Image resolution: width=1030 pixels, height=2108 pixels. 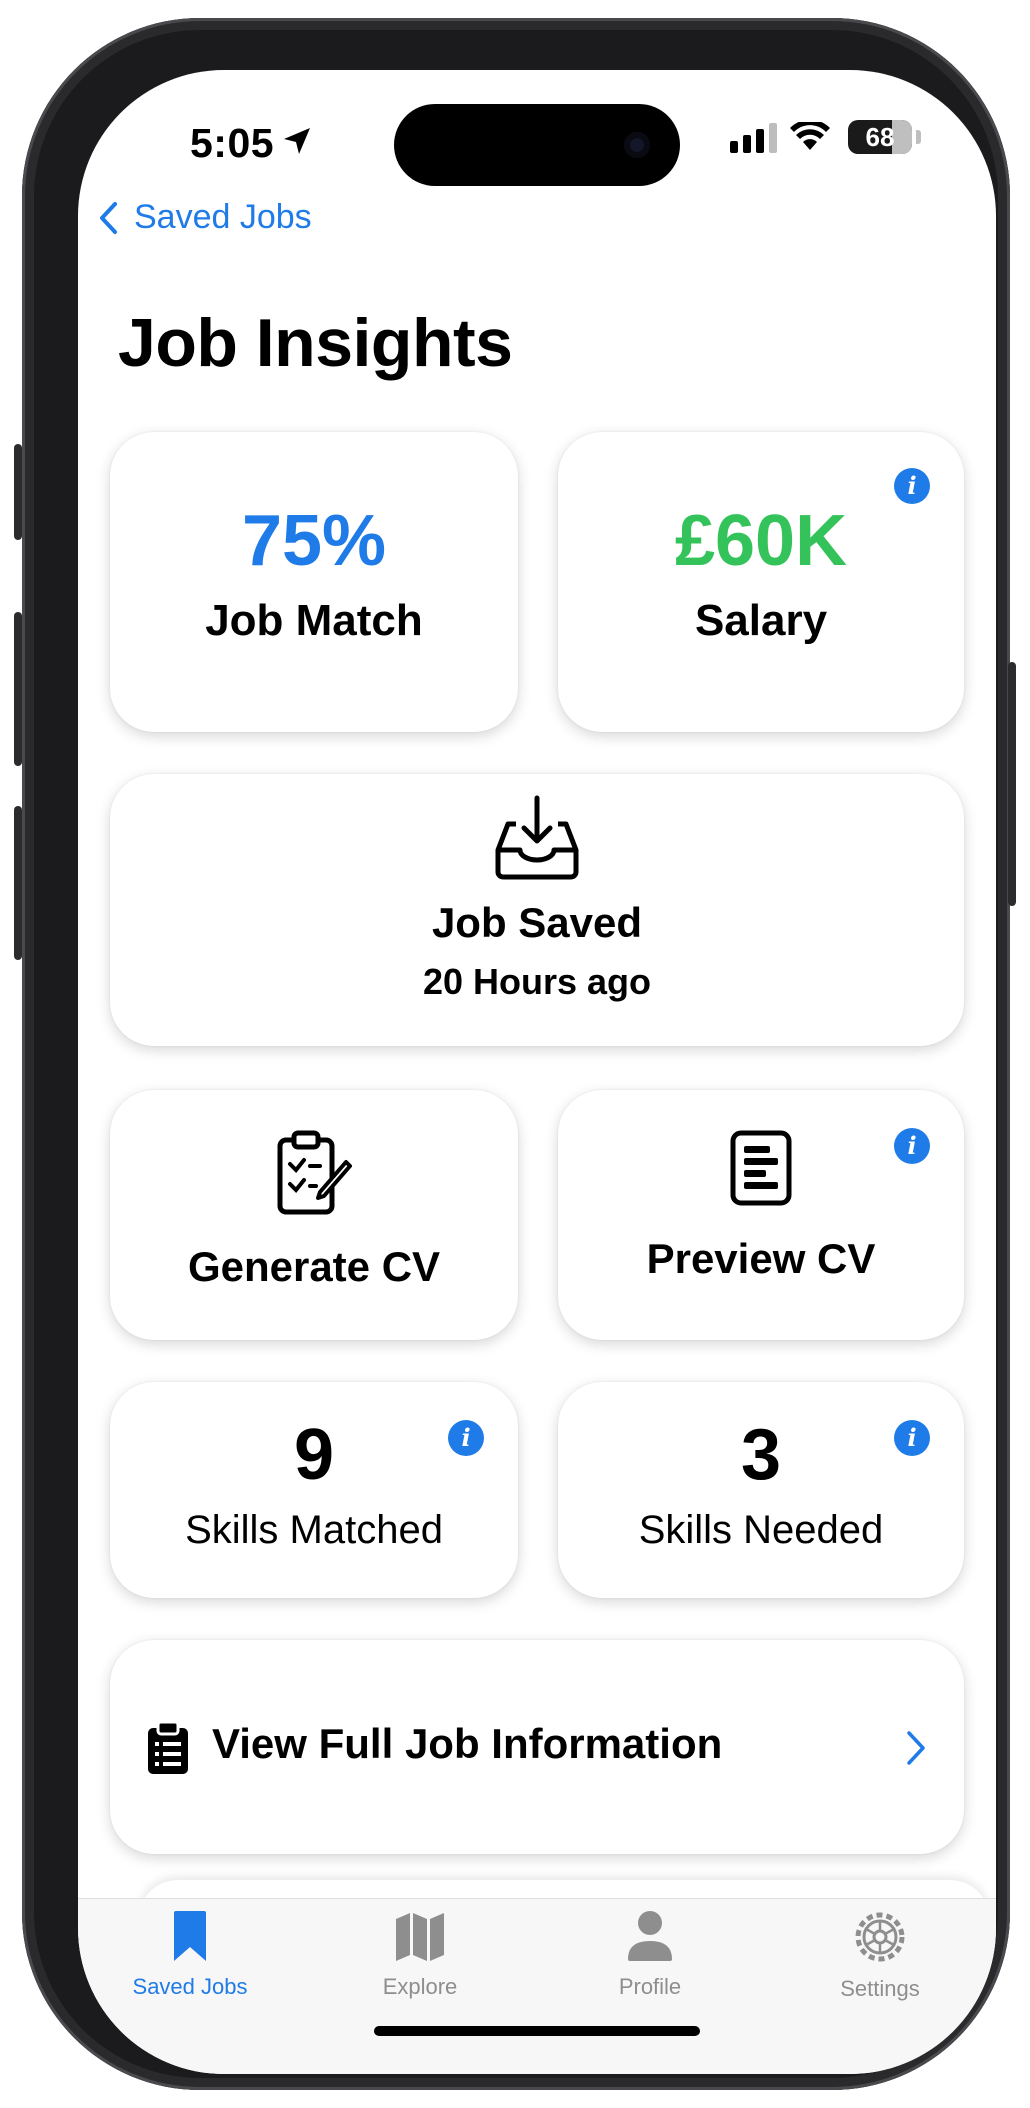 I want to click on chevron-left-icon, so click(x=108, y=217).